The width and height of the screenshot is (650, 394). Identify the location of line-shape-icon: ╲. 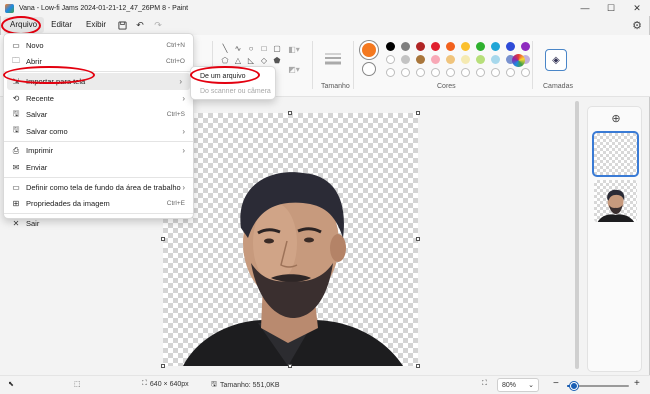
(225, 49).